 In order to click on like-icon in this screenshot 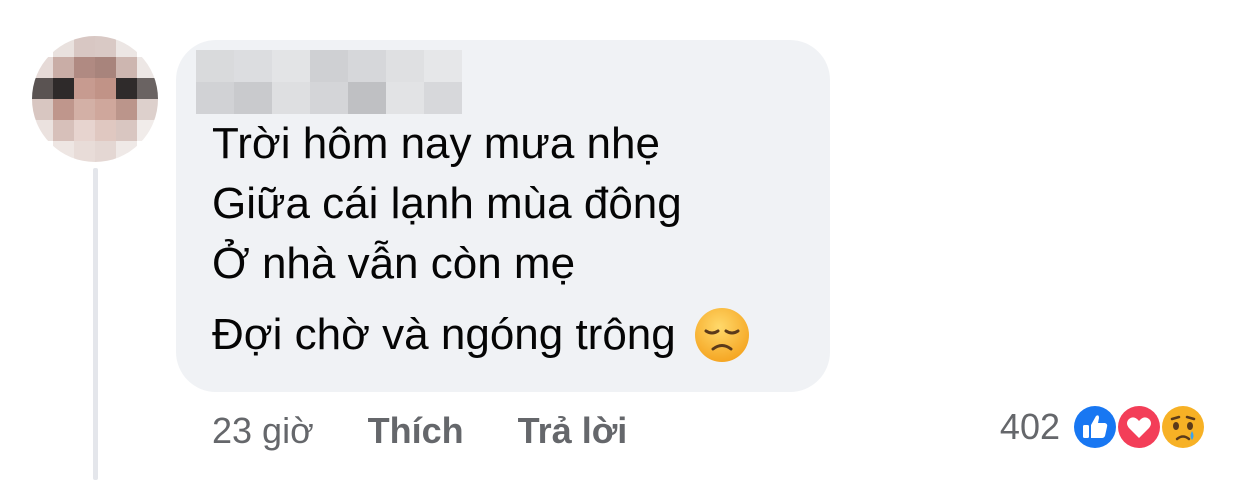, I will do `click(1095, 427)`.